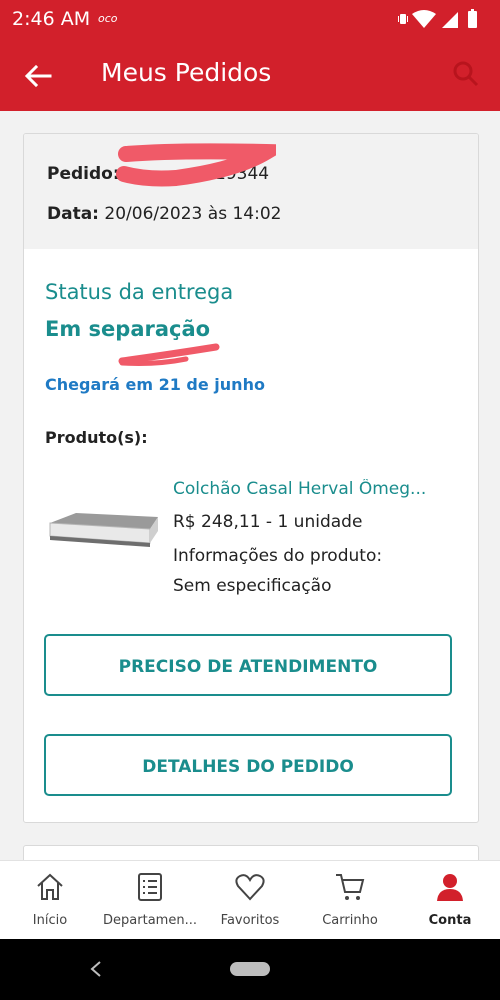  I want to click on order-date: 20/06/2023 às 14:02, so click(193, 214).